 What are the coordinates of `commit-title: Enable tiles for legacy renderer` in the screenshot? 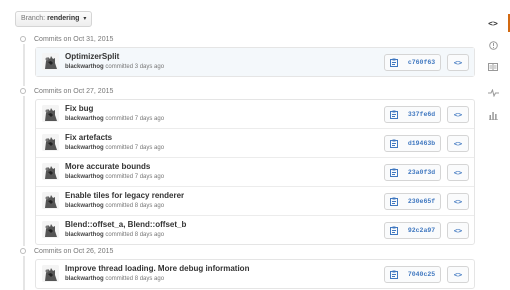 It's located at (124, 195).